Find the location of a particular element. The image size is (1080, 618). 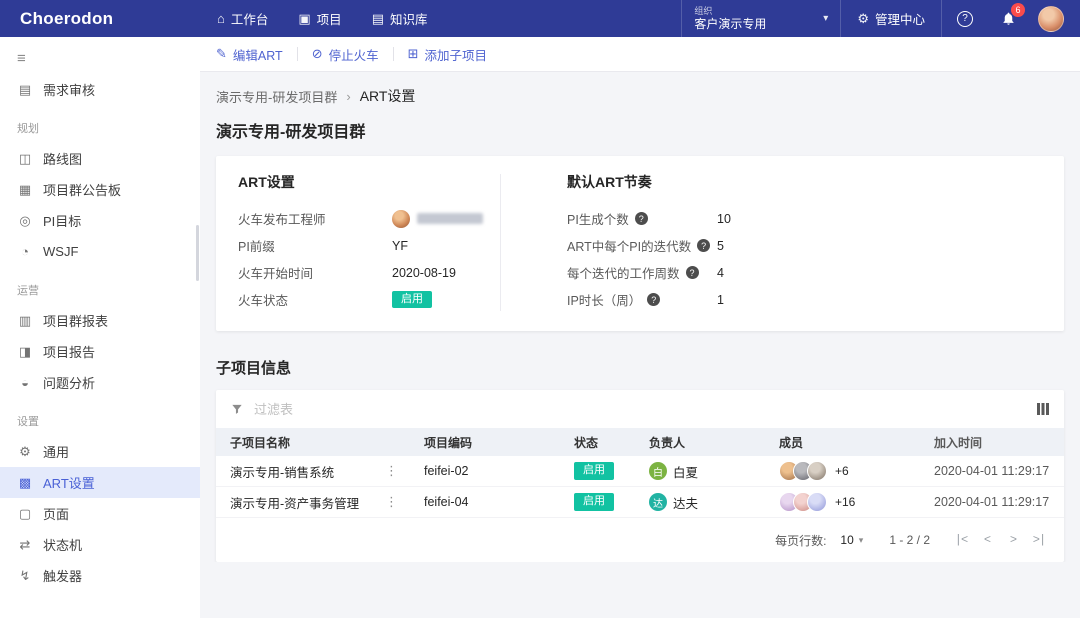

cell-project-name: 演示专用-销售系统 ⋮ is located at coordinates (327, 471).